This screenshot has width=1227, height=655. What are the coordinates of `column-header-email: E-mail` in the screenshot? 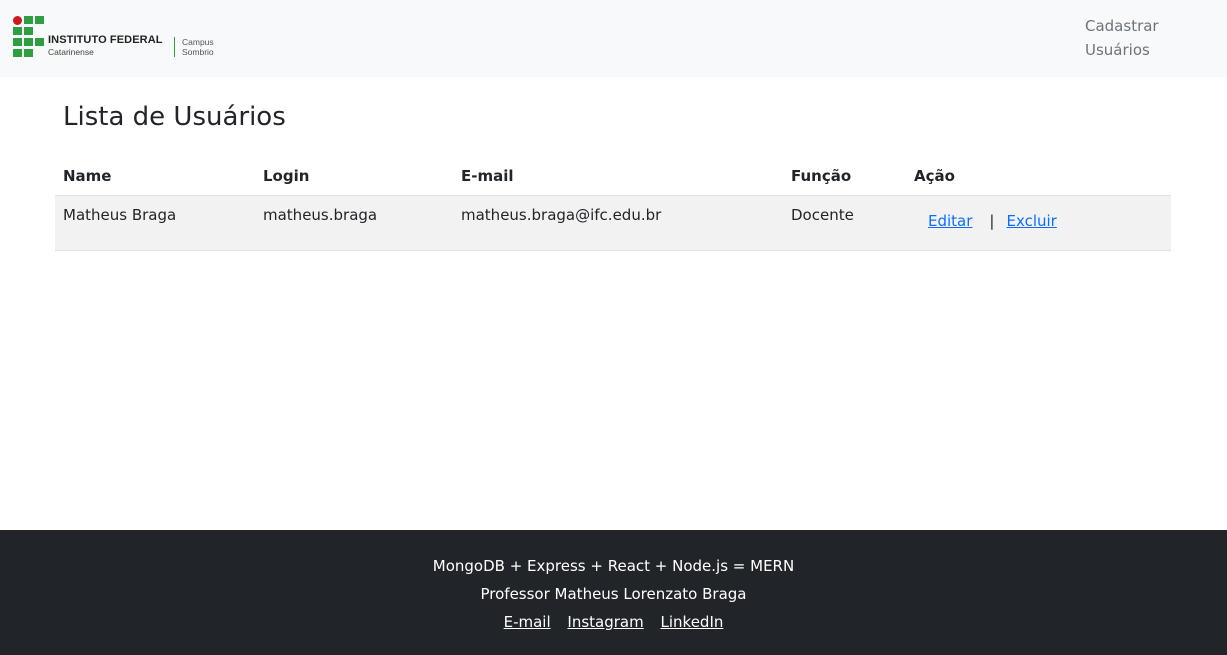 It's located at (618, 176).